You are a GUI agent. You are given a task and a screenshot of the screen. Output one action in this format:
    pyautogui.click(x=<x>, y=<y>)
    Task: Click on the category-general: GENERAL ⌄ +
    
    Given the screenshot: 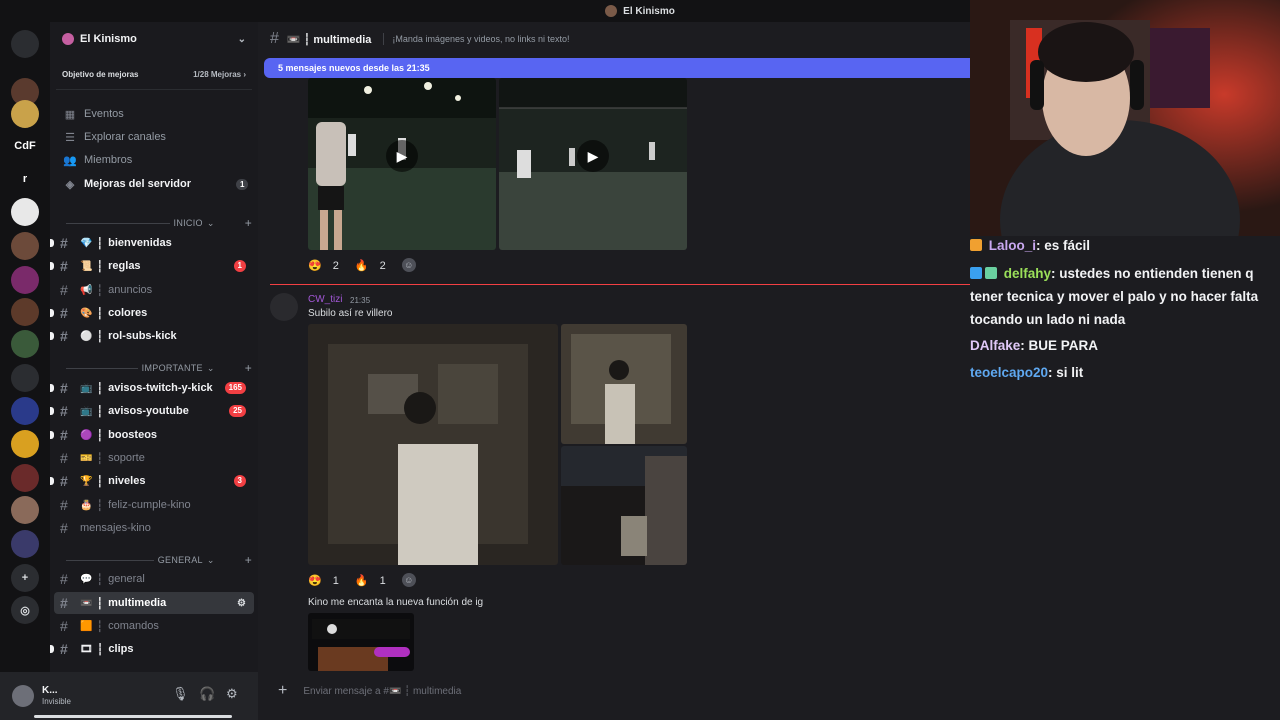 What is the action you would take?
    pyautogui.click(x=157, y=560)
    